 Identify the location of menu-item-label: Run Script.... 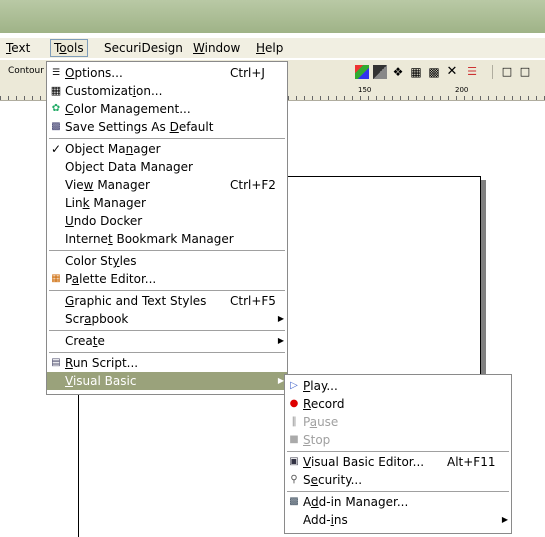
(102, 363).